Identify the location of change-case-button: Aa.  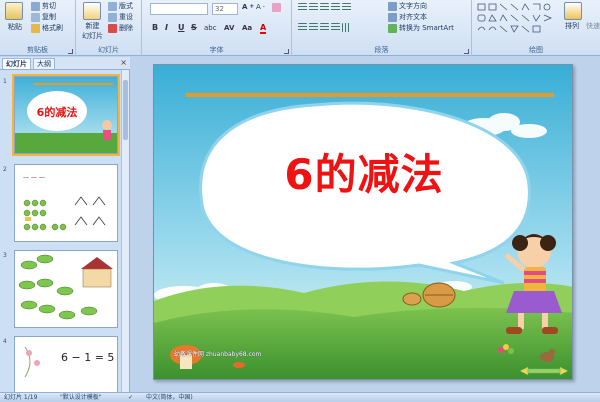
(247, 28).